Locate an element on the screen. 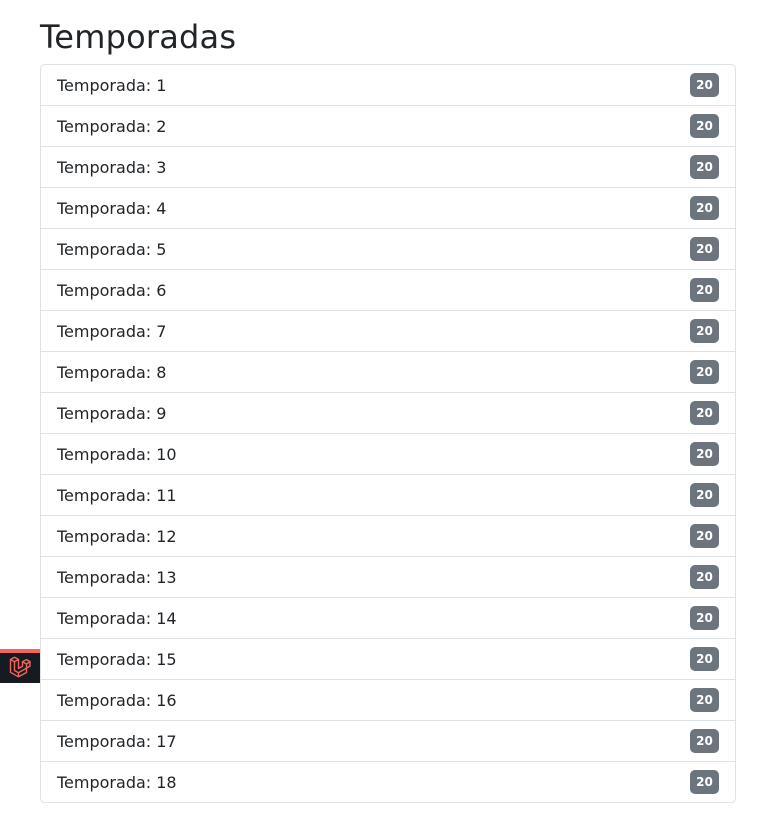  season-label: Temporada: 16 is located at coordinates (117, 700).